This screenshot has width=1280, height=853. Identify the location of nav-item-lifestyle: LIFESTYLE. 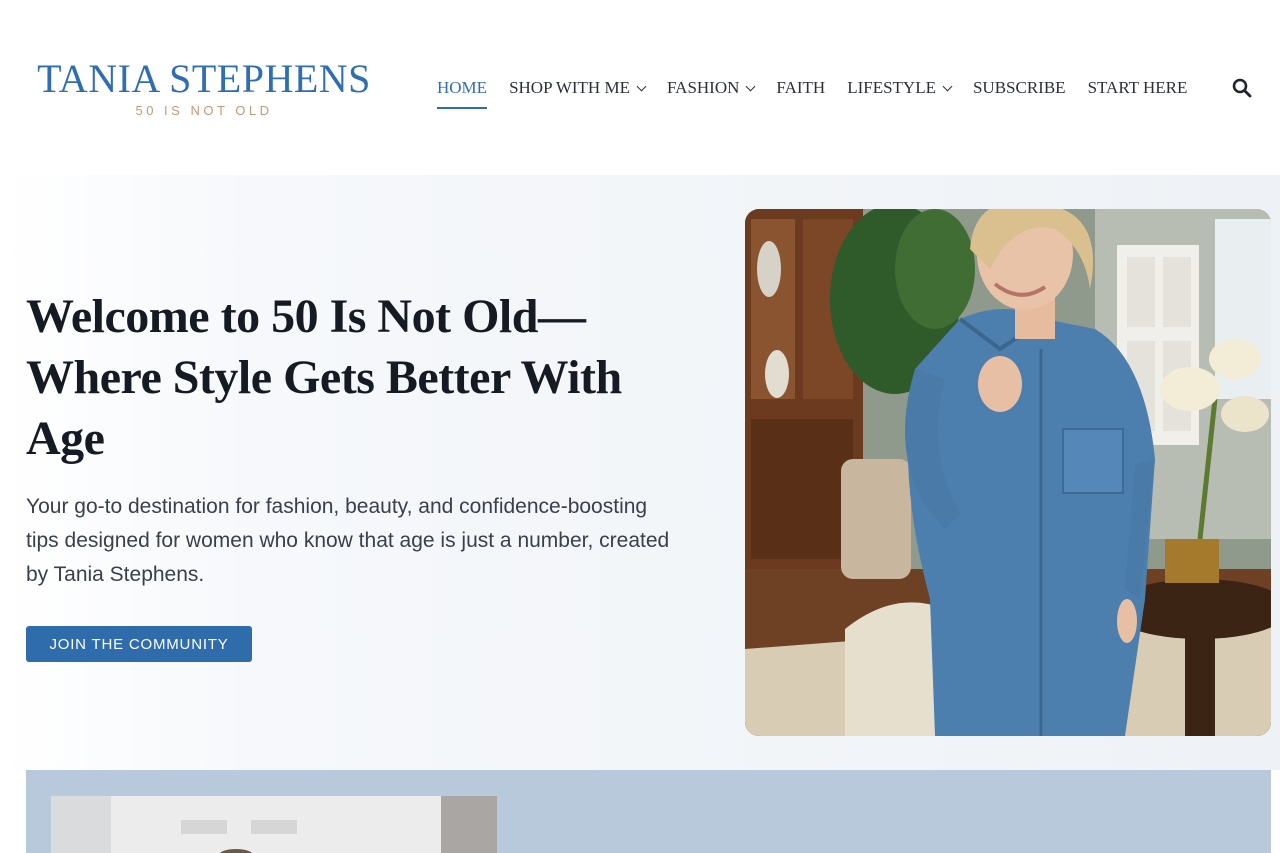
(900, 88).